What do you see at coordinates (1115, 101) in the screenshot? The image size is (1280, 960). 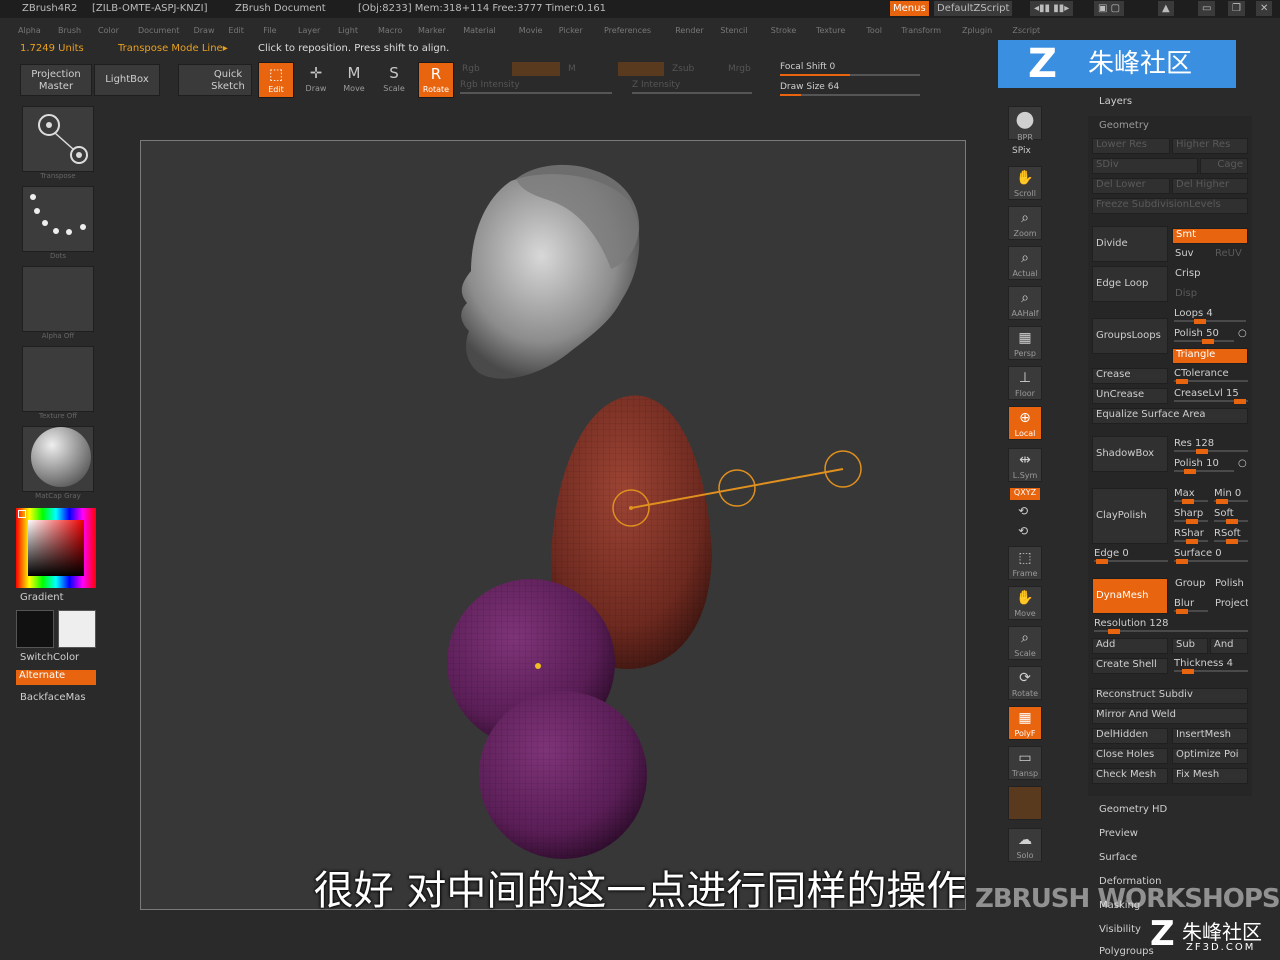 I see `layers-section: Layers` at bounding box center [1115, 101].